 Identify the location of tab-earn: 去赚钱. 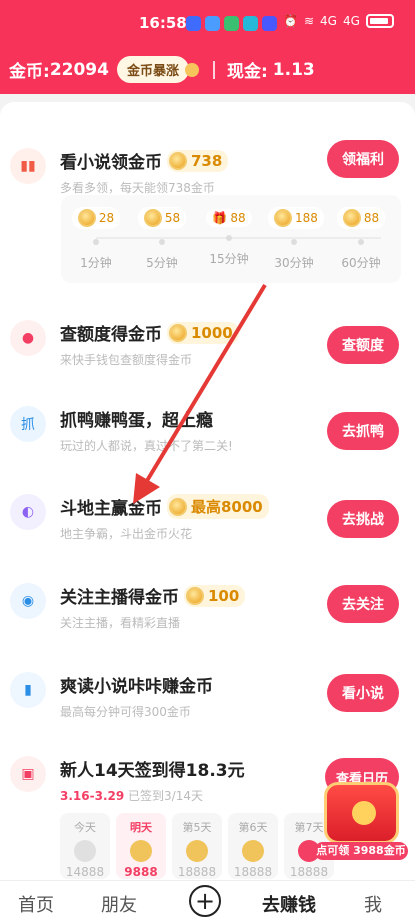
(289, 904).